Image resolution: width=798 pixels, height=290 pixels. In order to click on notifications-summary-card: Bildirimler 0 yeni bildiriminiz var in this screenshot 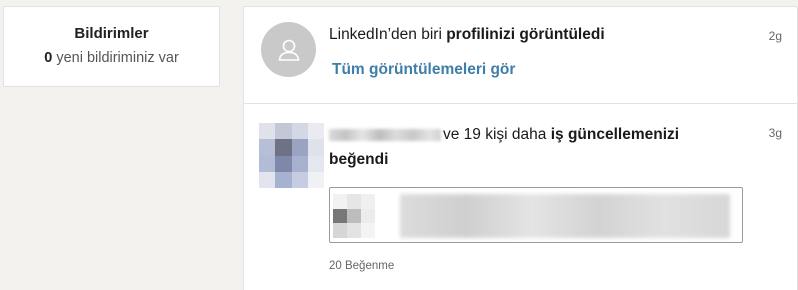, I will do `click(111, 46)`.